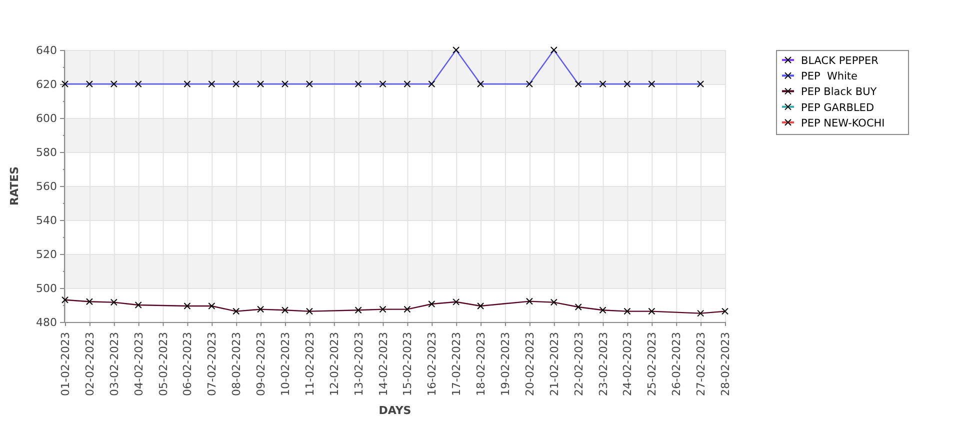 The image size is (975, 429). What do you see at coordinates (359, 364) in the screenshot?
I see `x-tick-label: 13-02-2023` at bounding box center [359, 364].